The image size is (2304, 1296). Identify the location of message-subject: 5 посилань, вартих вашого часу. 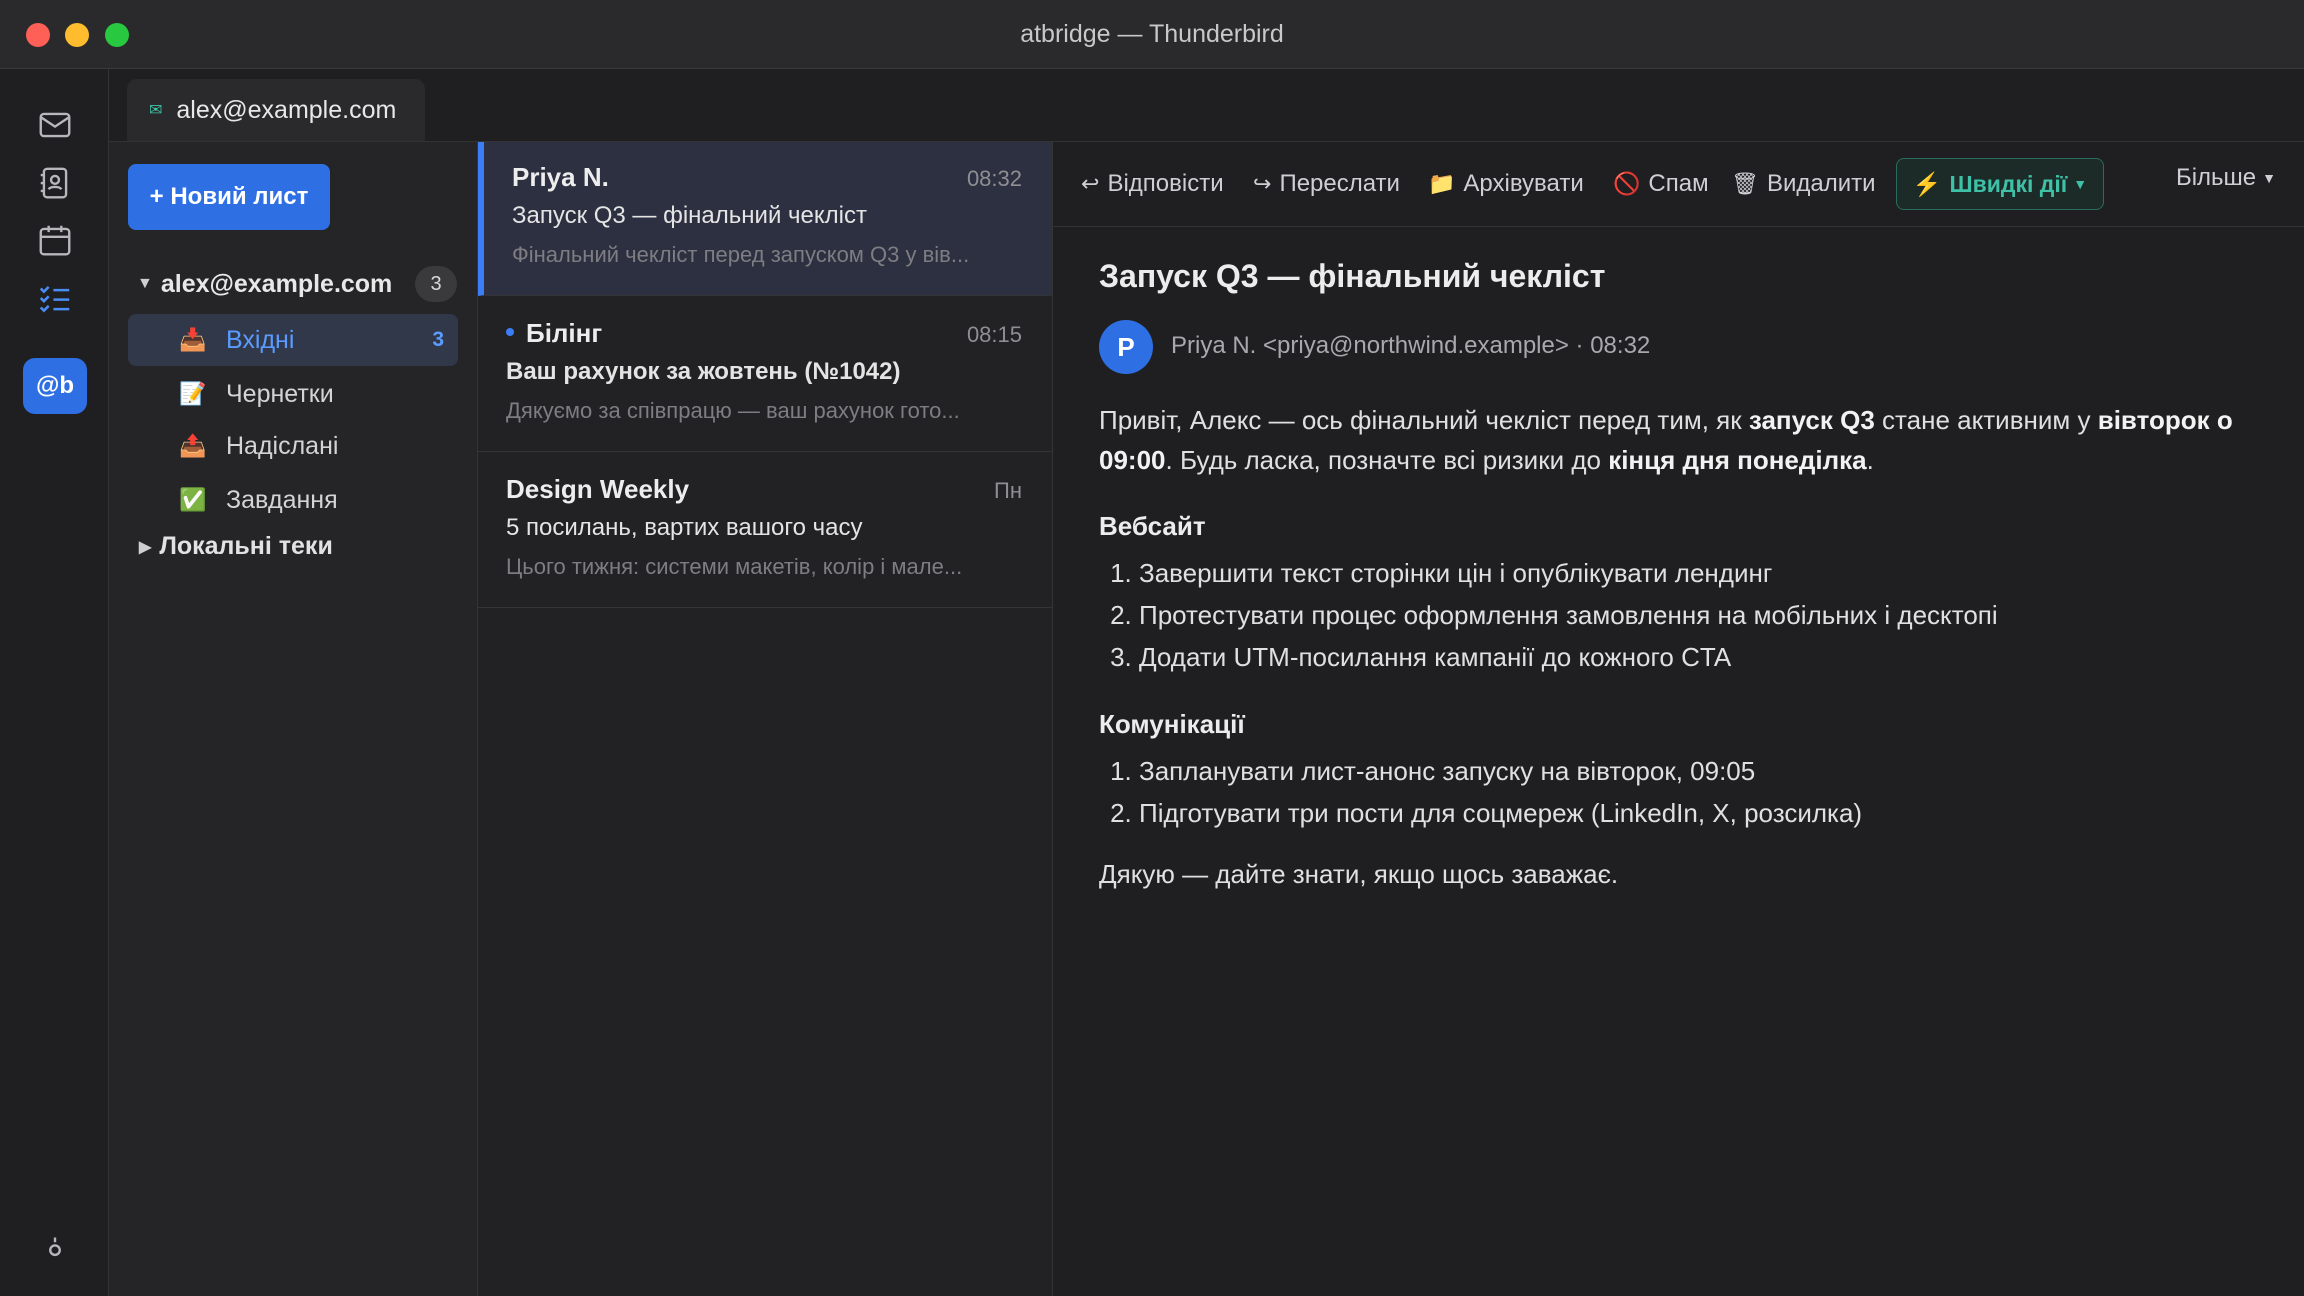
(684, 527).